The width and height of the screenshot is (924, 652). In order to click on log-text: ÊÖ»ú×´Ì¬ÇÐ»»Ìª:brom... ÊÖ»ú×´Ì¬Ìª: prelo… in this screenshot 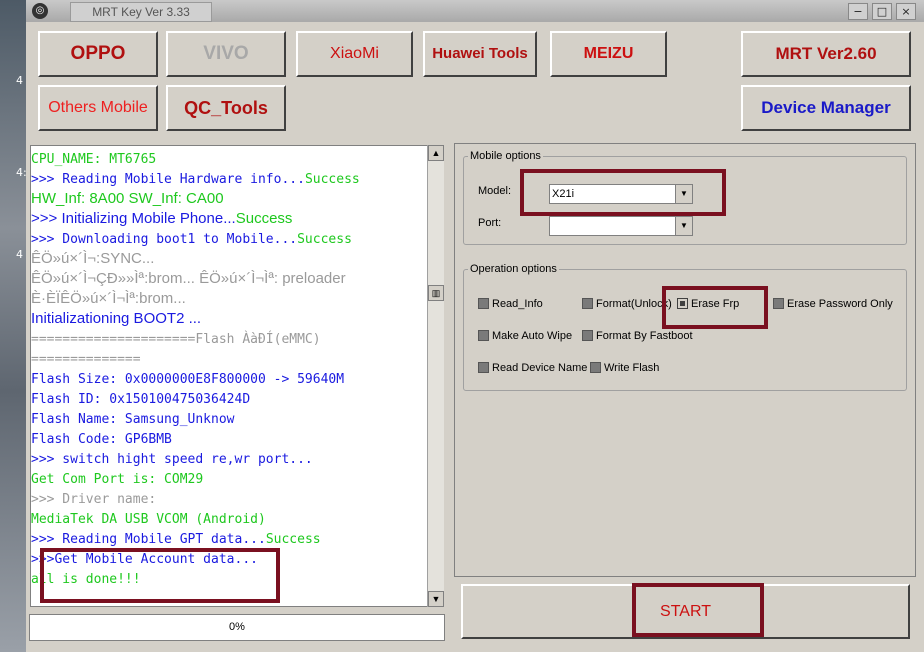, I will do `click(188, 278)`.